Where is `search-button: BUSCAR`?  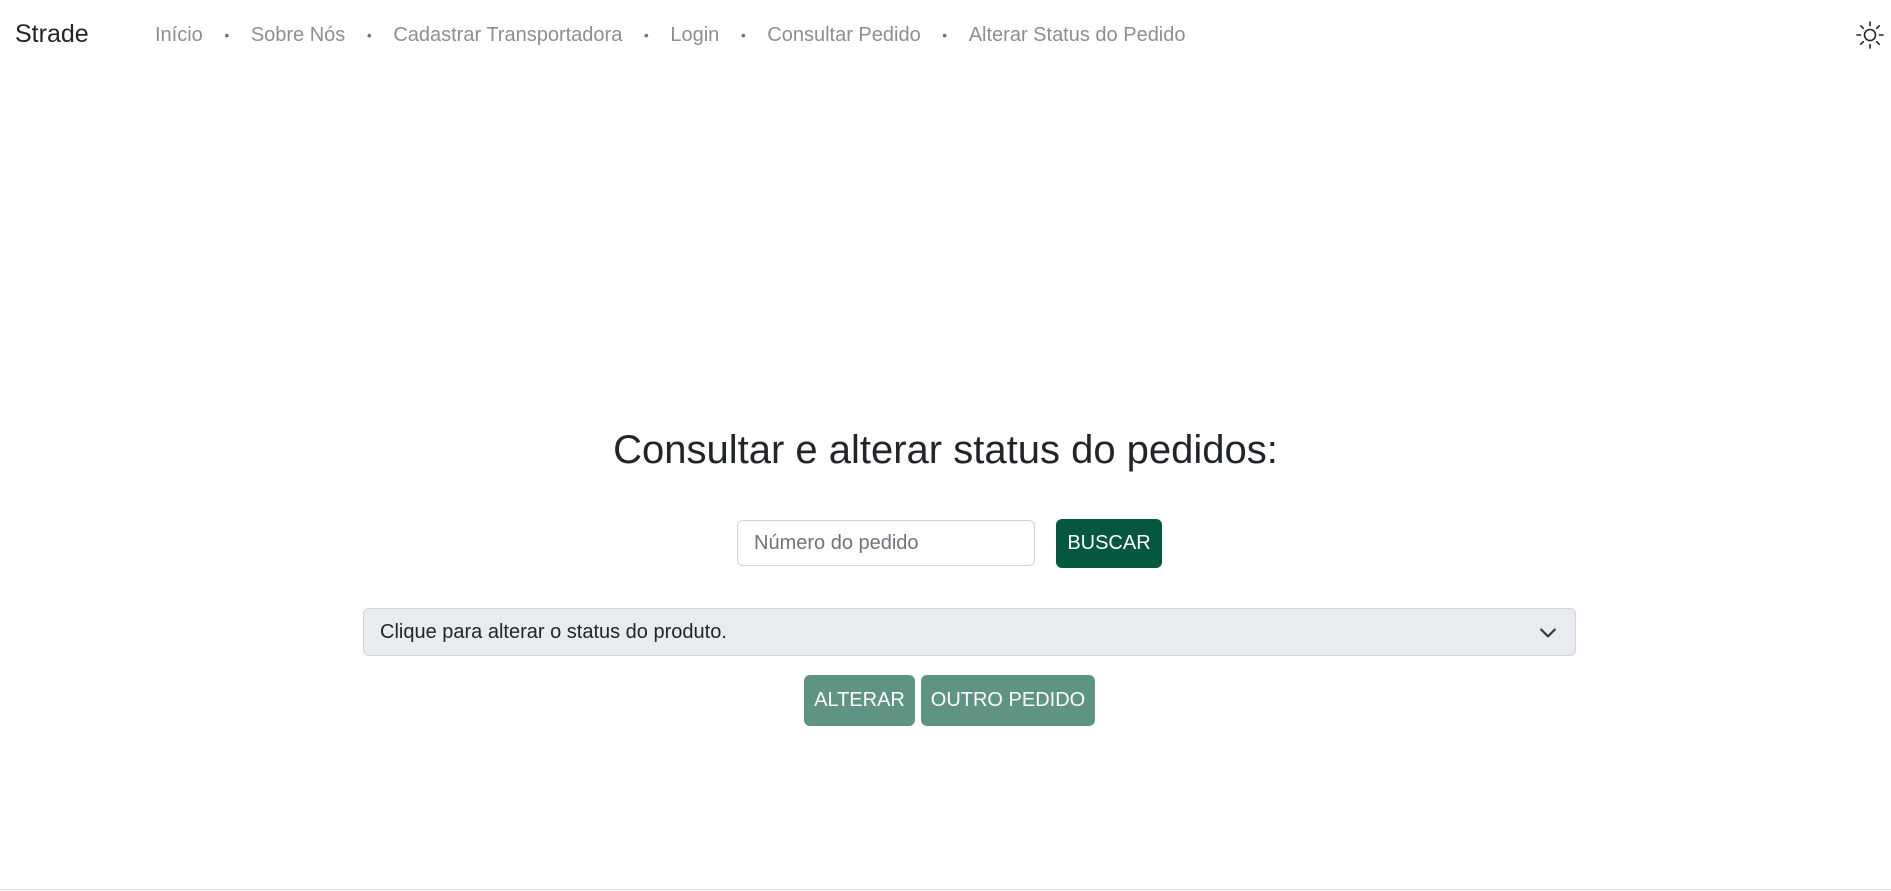 search-button: BUSCAR is located at coordinates (1109, 543).